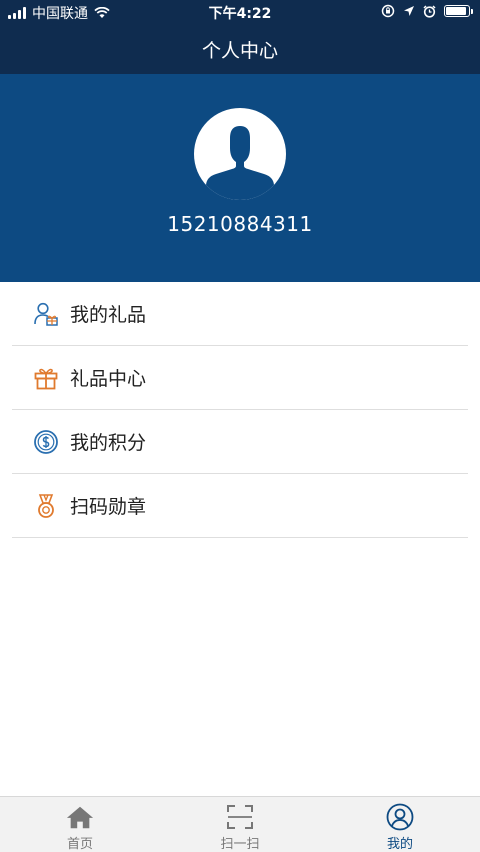 This screenshot has width=480, height=852. I want to click on nav-bar: 个人中心, so click(240, 49).